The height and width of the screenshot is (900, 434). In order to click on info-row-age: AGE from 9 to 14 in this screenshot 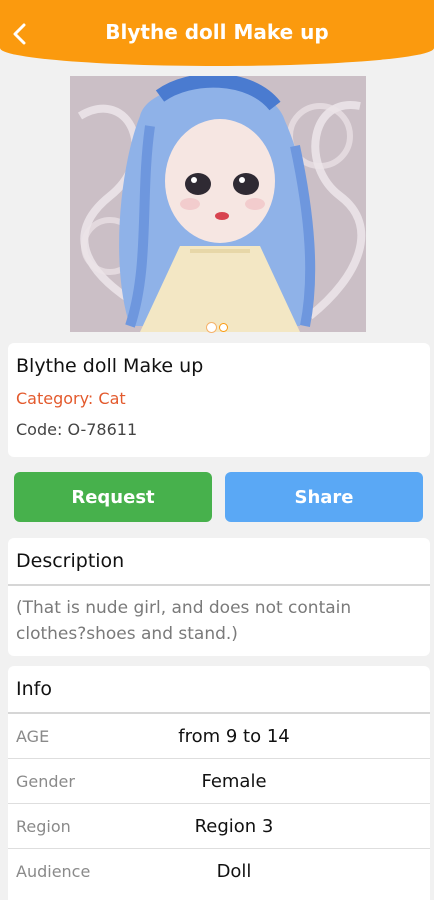, I will do `click(219, 736)`.